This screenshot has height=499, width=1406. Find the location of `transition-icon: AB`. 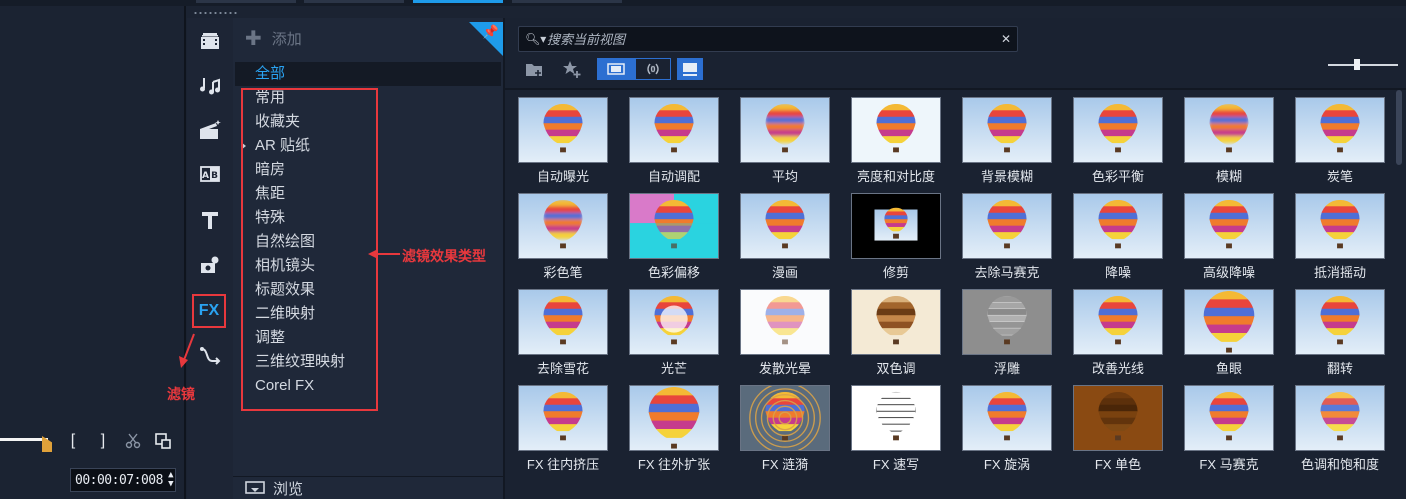

transition-icon: AB is located at coordinates (210, 174).